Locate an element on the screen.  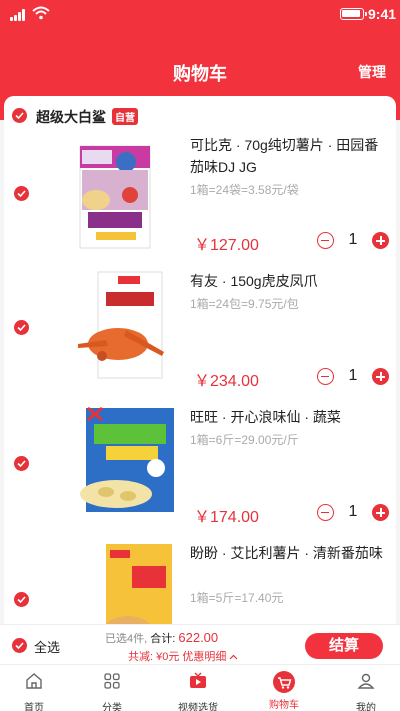
select-all-checkbox is located at coordinates (19, 645).